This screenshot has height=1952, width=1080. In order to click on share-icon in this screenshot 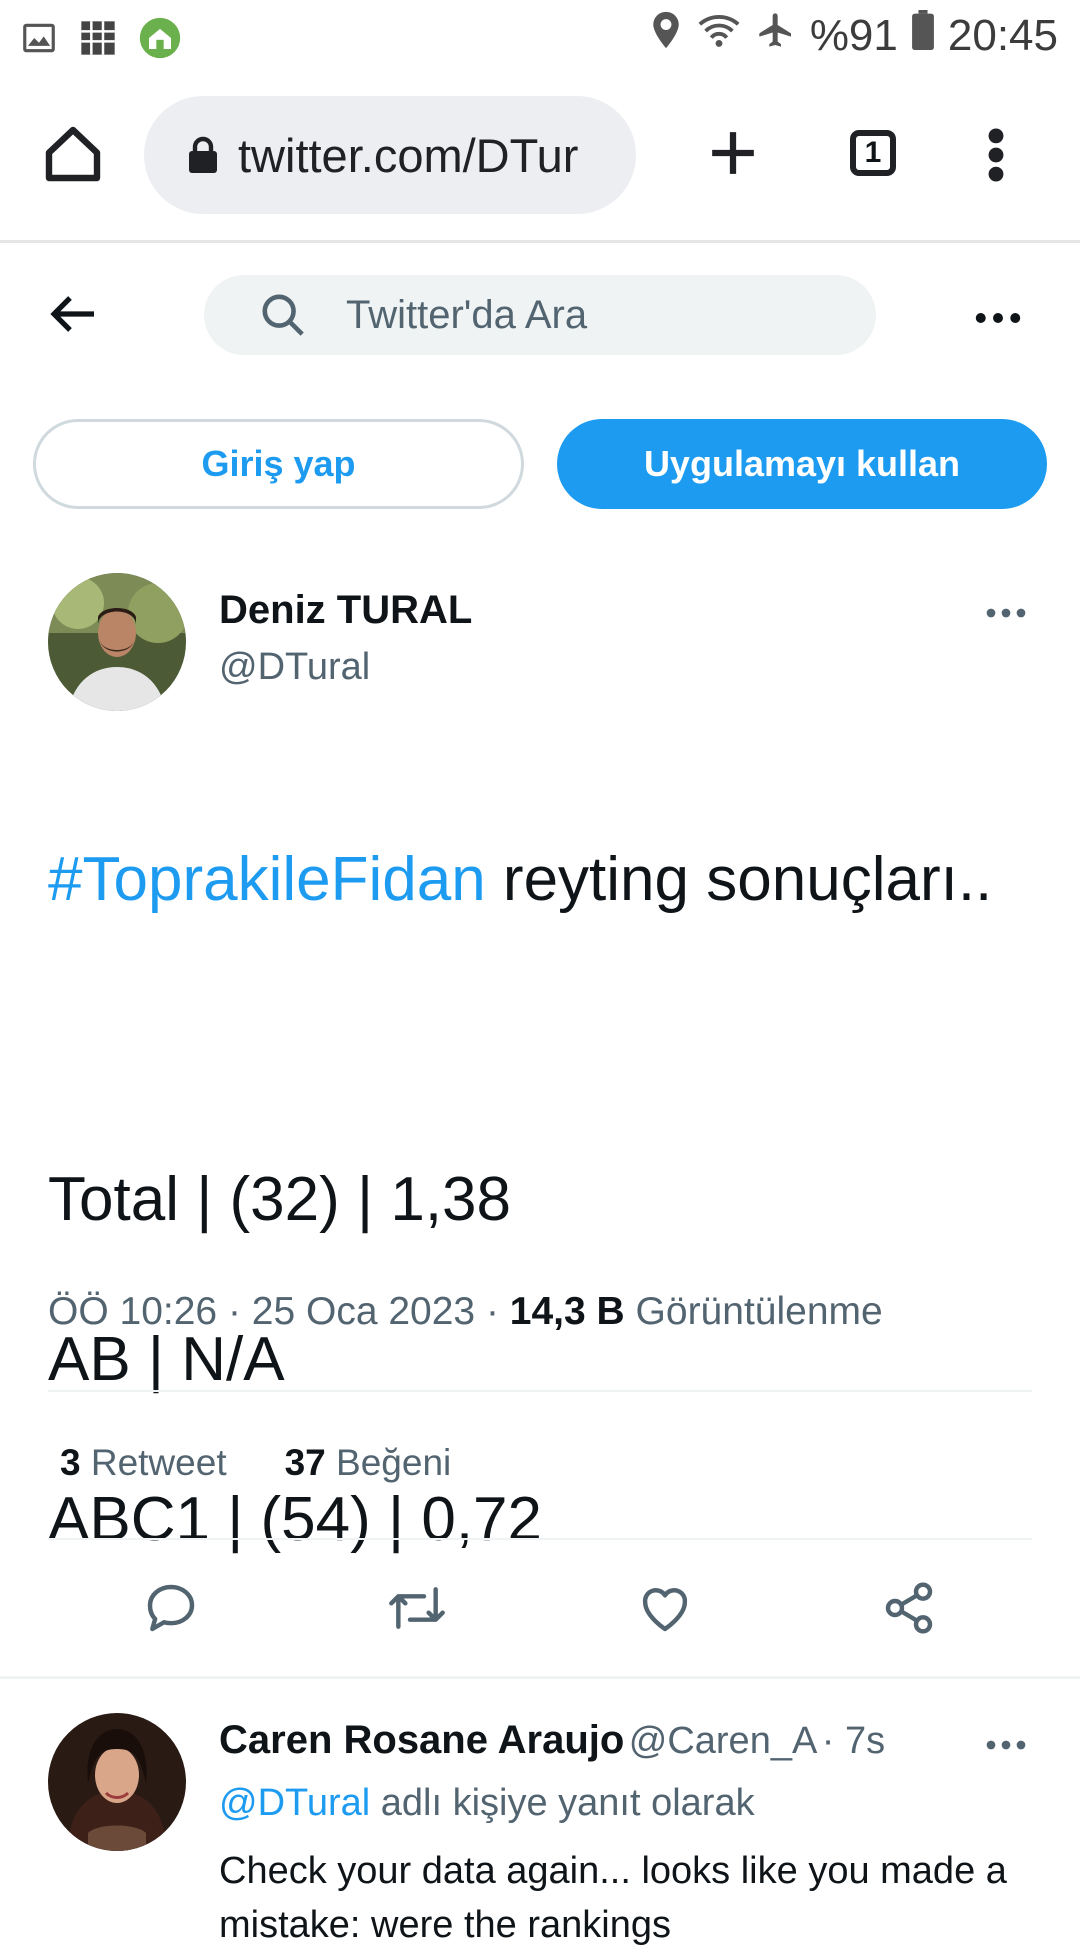, I will do `click(909, 1610)`.